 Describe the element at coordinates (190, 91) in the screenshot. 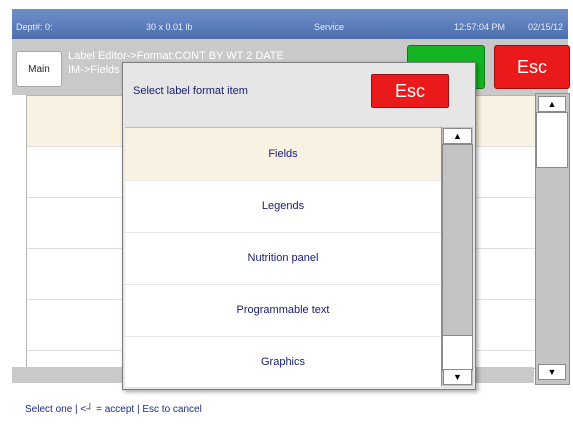

I see `dialog-title: Select label format item` at that location.